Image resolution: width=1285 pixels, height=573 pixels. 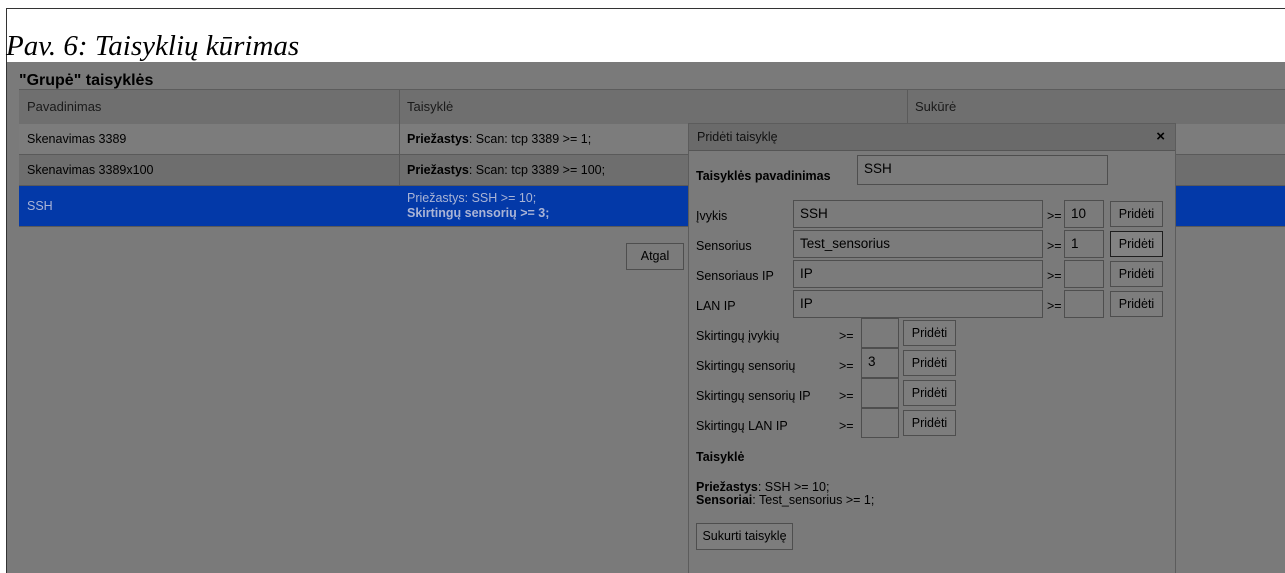 I want to click on add-lan-ip-button: Pridėti, so click(x=1136, y=304).